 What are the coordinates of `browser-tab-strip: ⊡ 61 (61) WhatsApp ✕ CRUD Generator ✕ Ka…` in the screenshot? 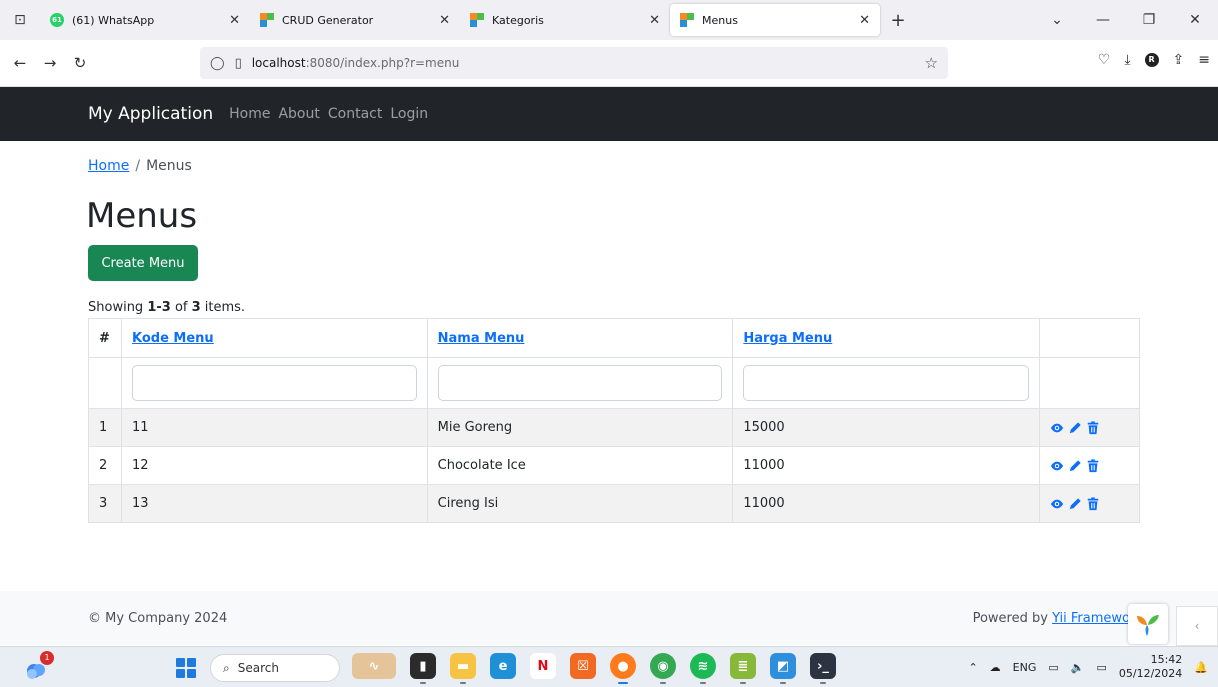 It's located at (609, 20).